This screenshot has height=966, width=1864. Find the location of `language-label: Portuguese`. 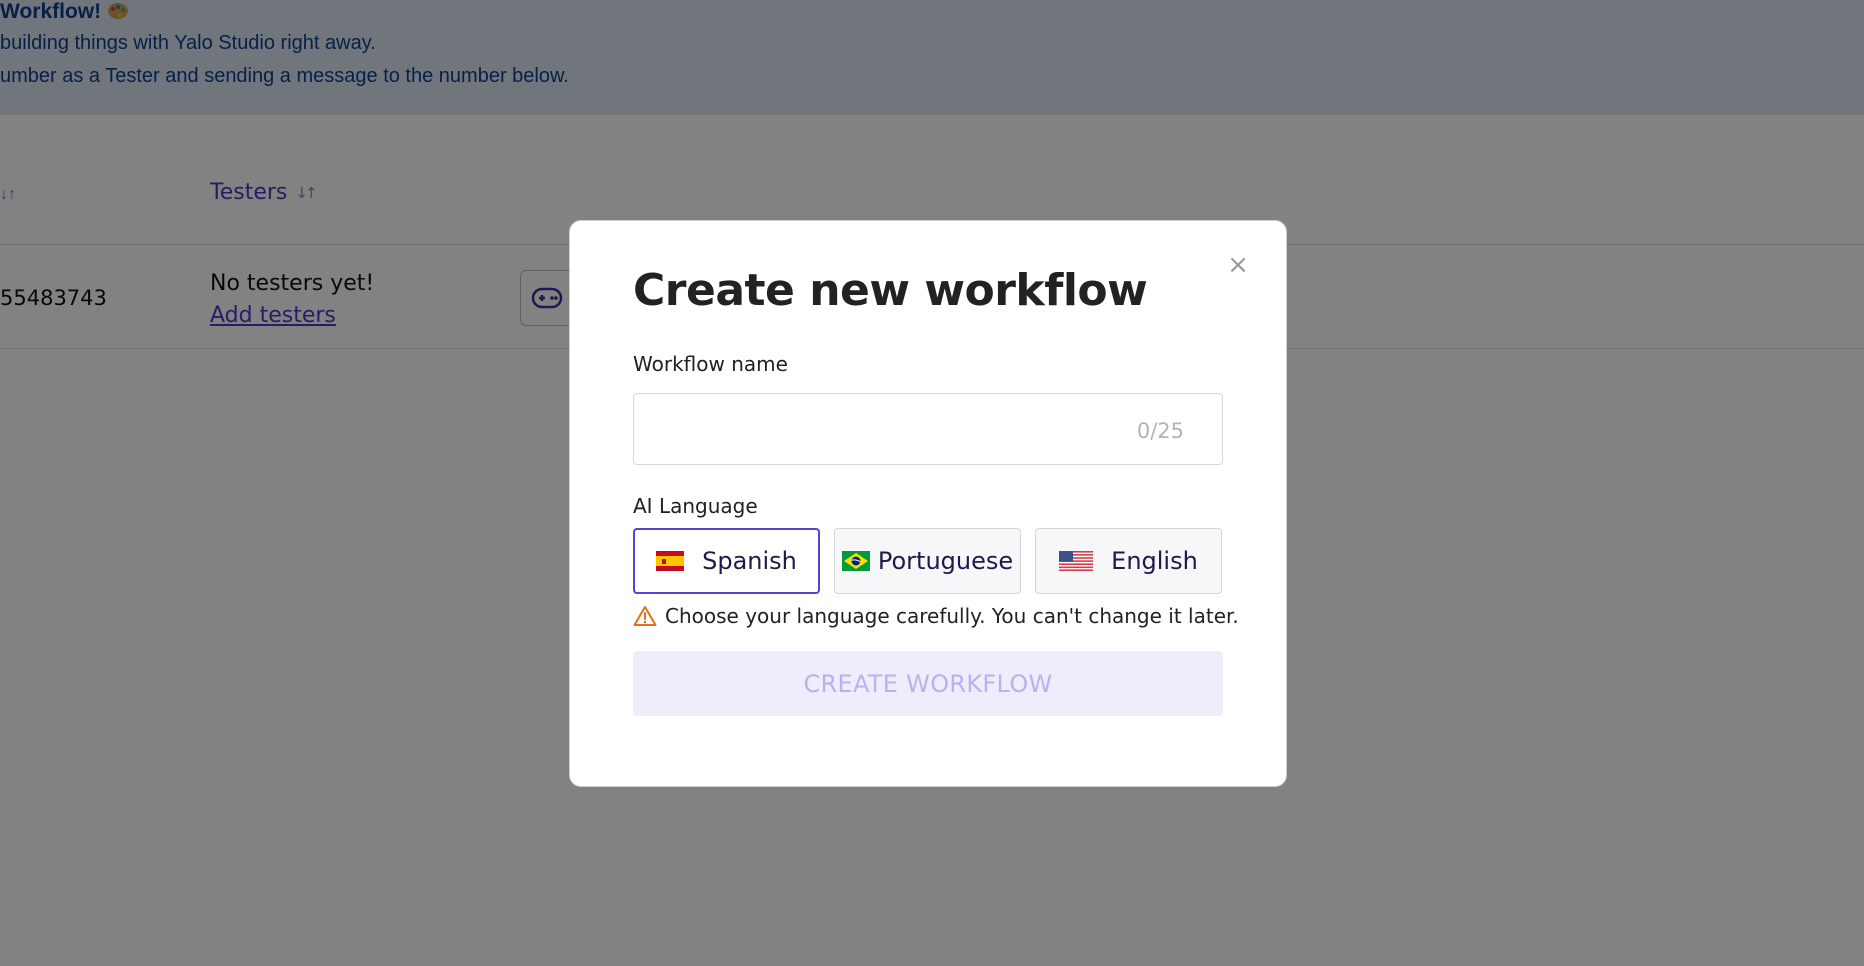

language-label: Portuguese is located at coordinates (945, 561).